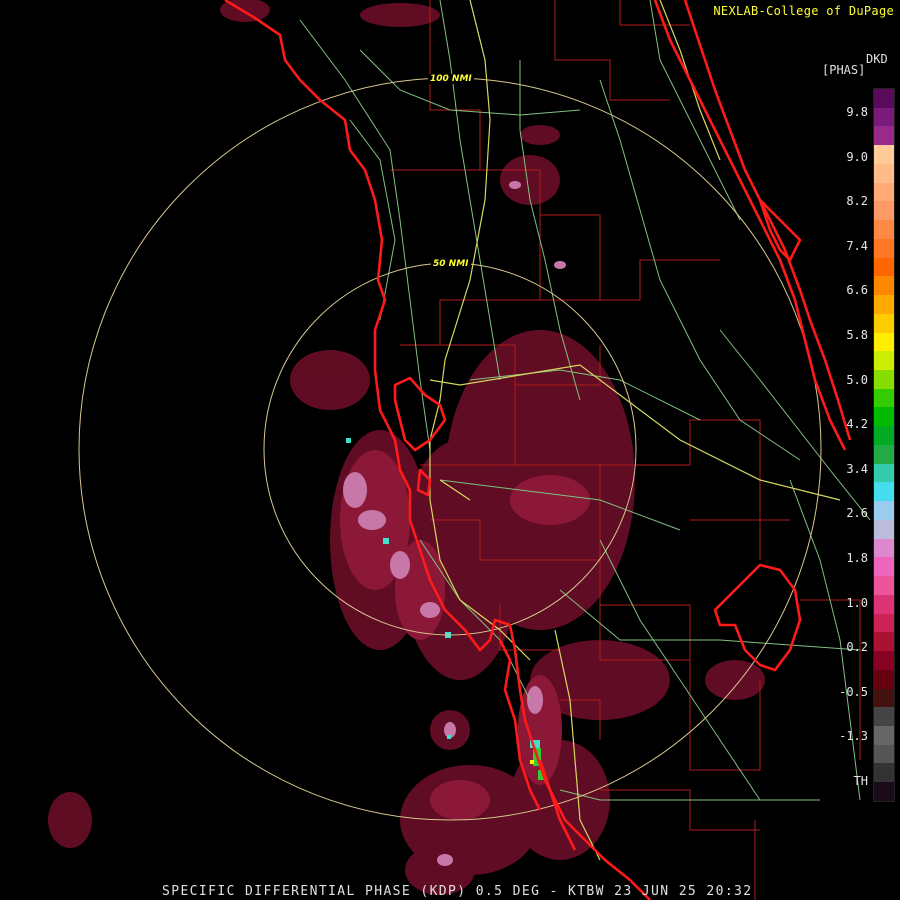 This screenshot has width=900, height=900. What do you see at coordinates (853, 736) in the screenshot?
I see `color-scale-tick: -1.3` at bounding box center [853, 736].